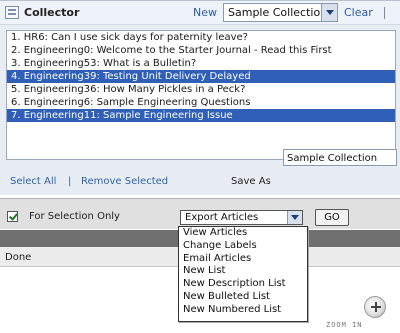  Describe the element at coordinates (200, 181) in the screenshot. I see `list-actions: Select All | Remove Selected Save As` at that location.